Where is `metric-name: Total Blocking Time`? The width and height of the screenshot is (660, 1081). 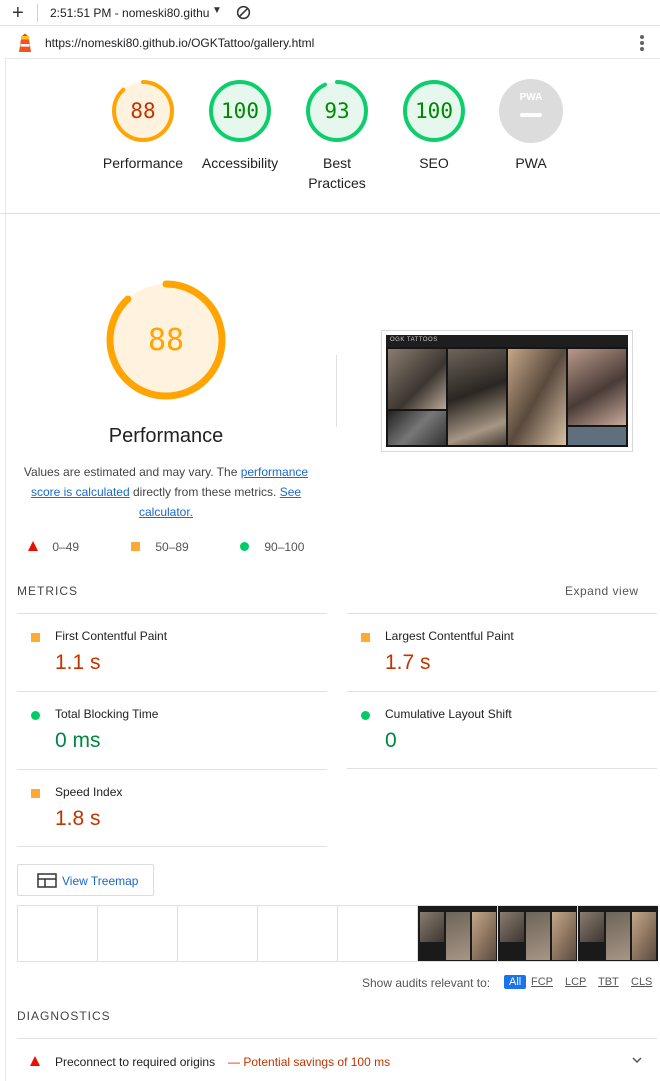 metric-name: Total Blocking Time is located at coordinates (107, 714).